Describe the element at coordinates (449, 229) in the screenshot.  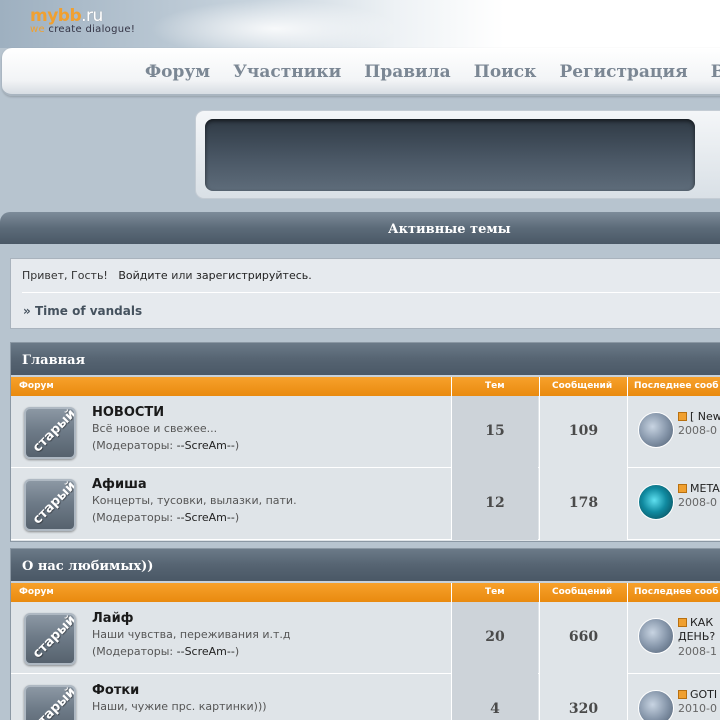
I see `active-topics-link: Активные темы` at that location.